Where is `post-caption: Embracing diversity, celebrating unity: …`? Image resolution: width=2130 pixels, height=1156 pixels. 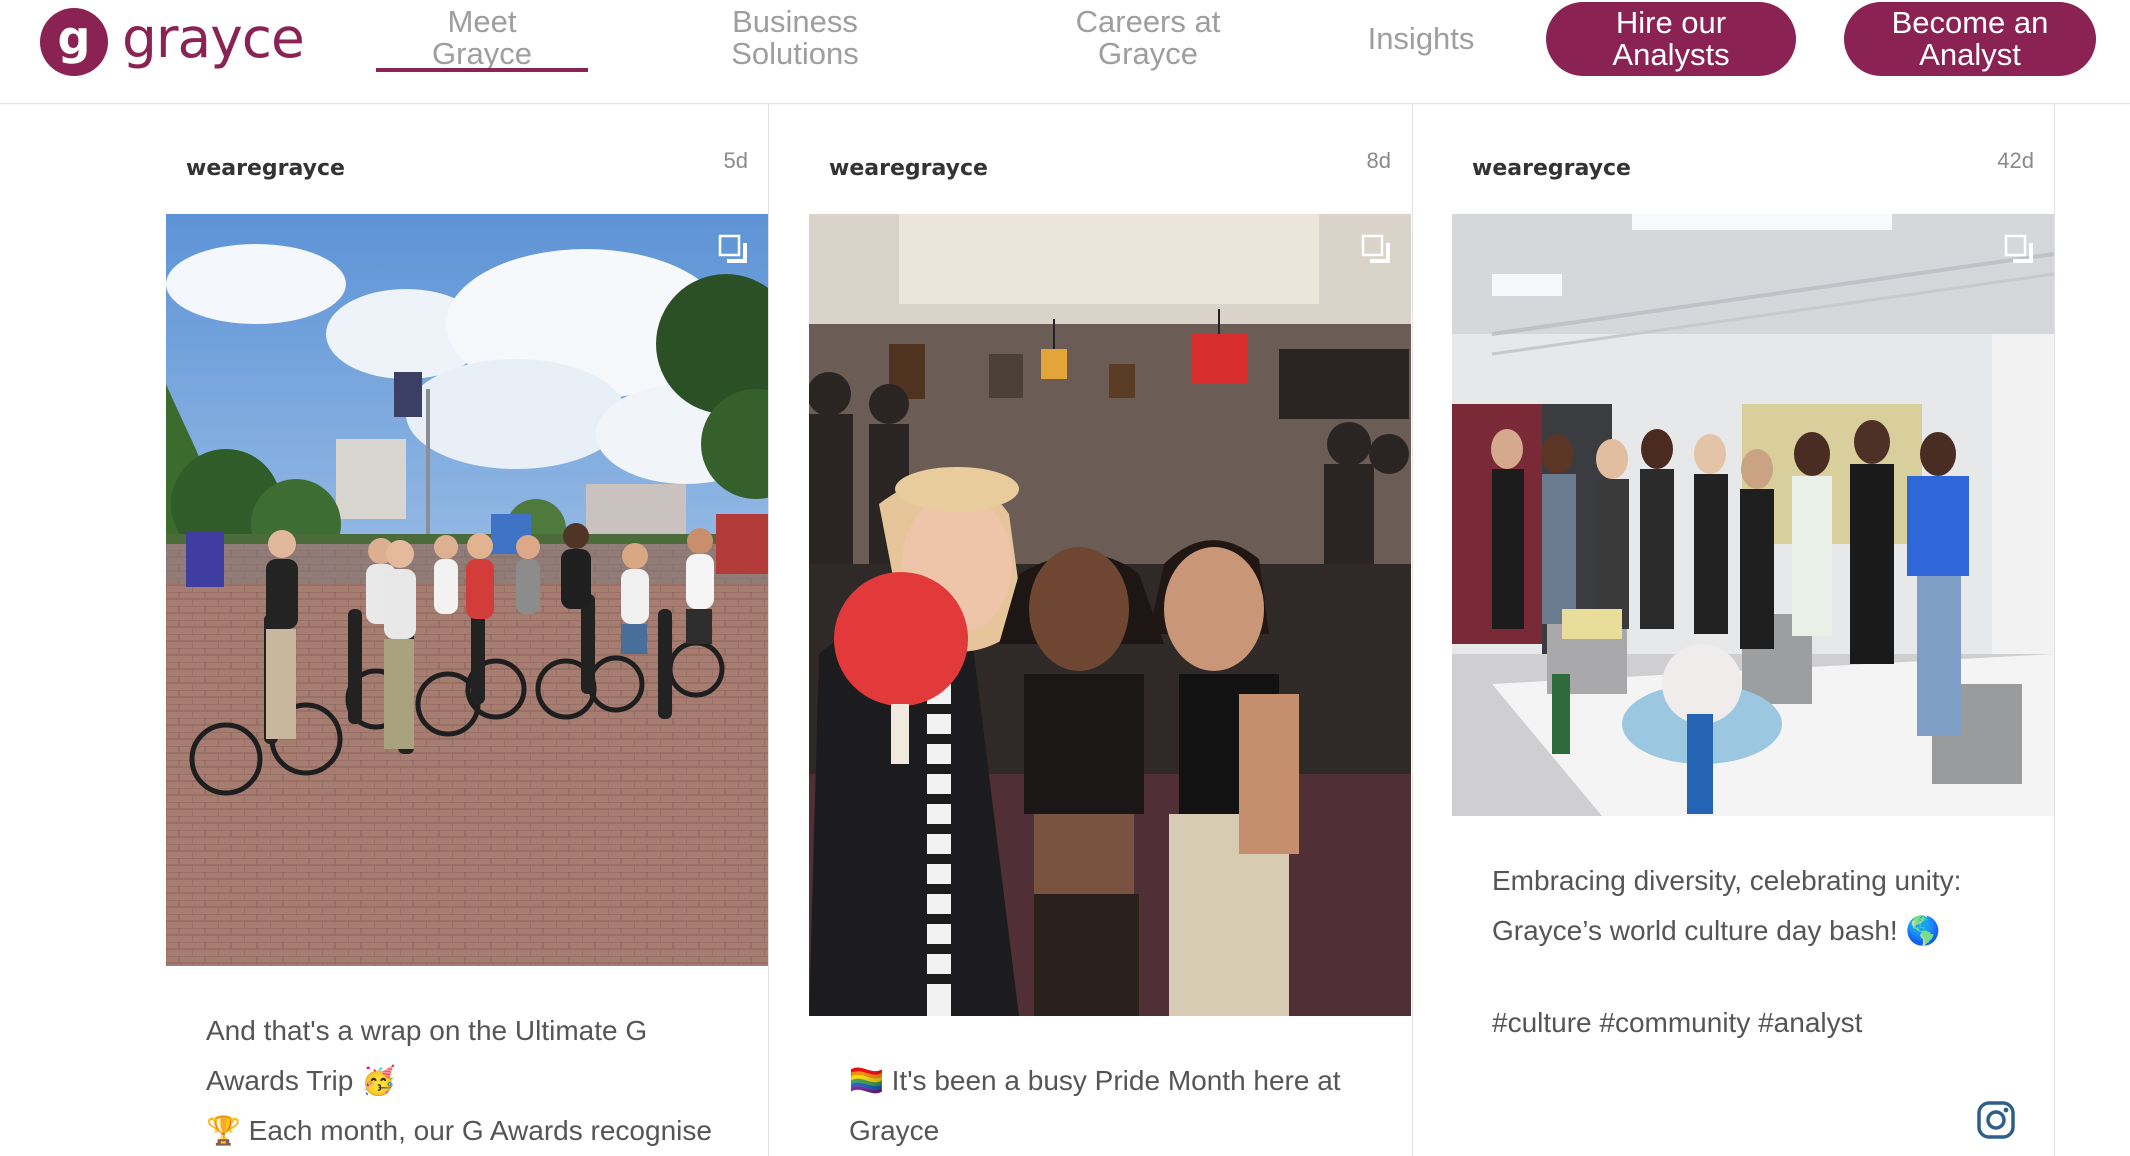
post-caption: Embracing diversity, celebrating unity: … is located at coordinates (1757, 952).